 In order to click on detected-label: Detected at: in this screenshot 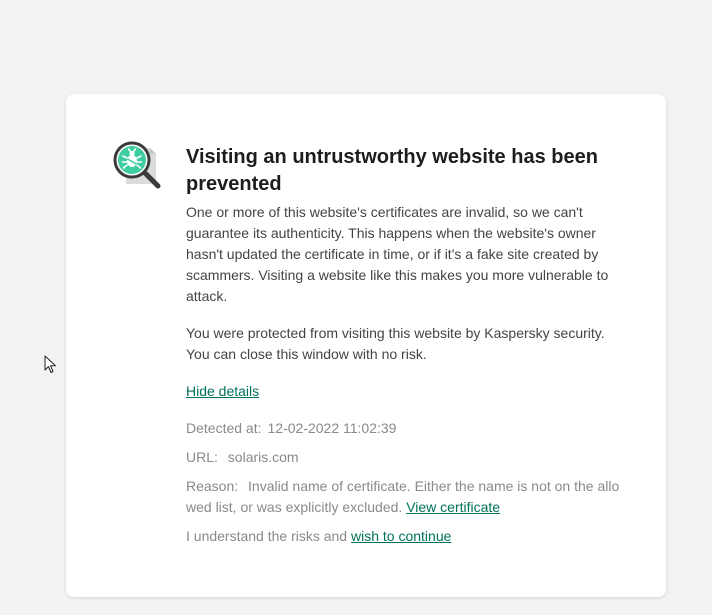, I will do `click(224, 428)`.